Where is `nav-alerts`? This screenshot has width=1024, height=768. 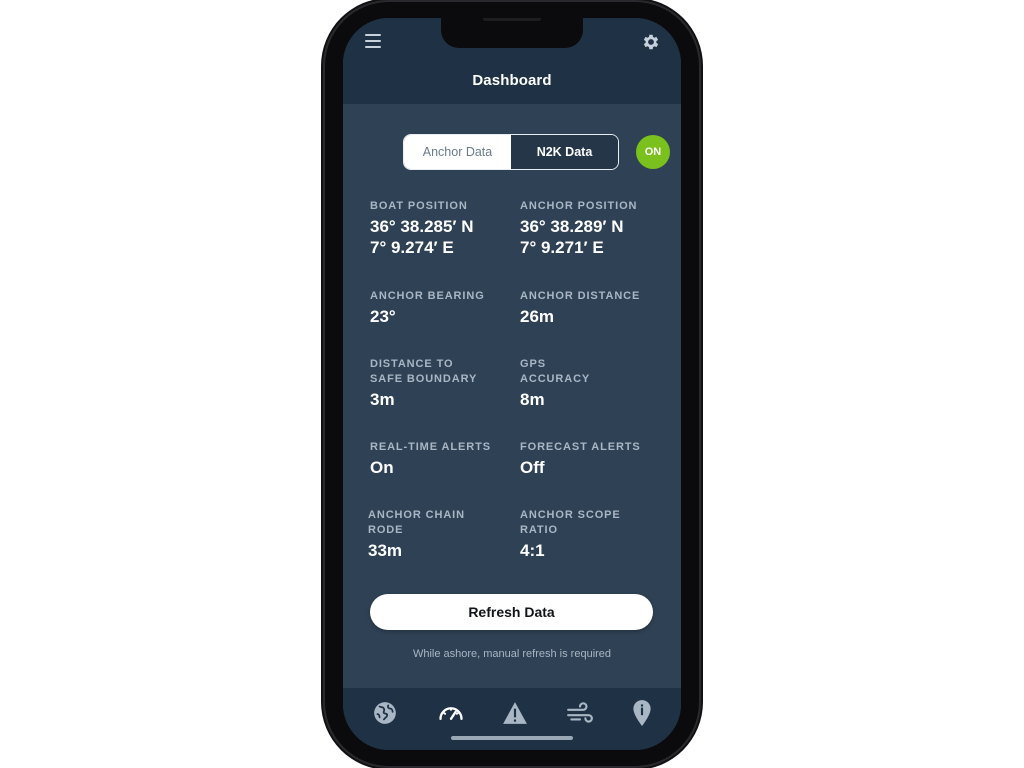 nav-alerts is located at coordinates (515, 713).